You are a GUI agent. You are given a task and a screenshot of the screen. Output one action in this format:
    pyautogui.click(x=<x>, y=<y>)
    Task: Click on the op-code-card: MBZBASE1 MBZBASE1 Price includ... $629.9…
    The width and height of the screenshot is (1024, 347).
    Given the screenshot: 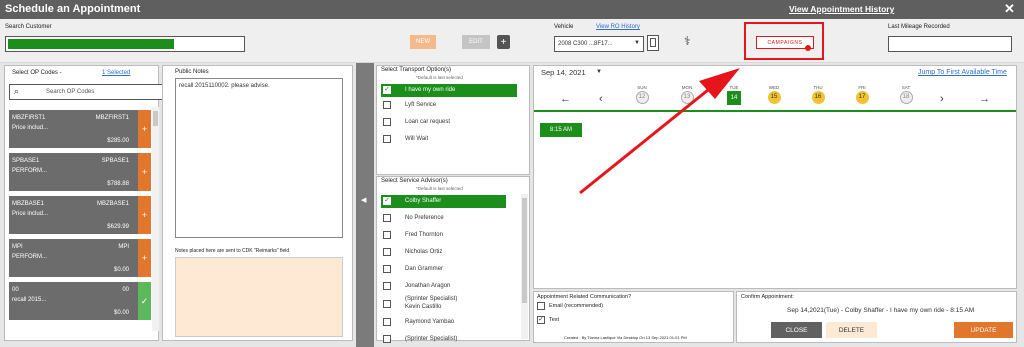 What is the action you would take?
    pyautogui.click(x=80, y=215)
    